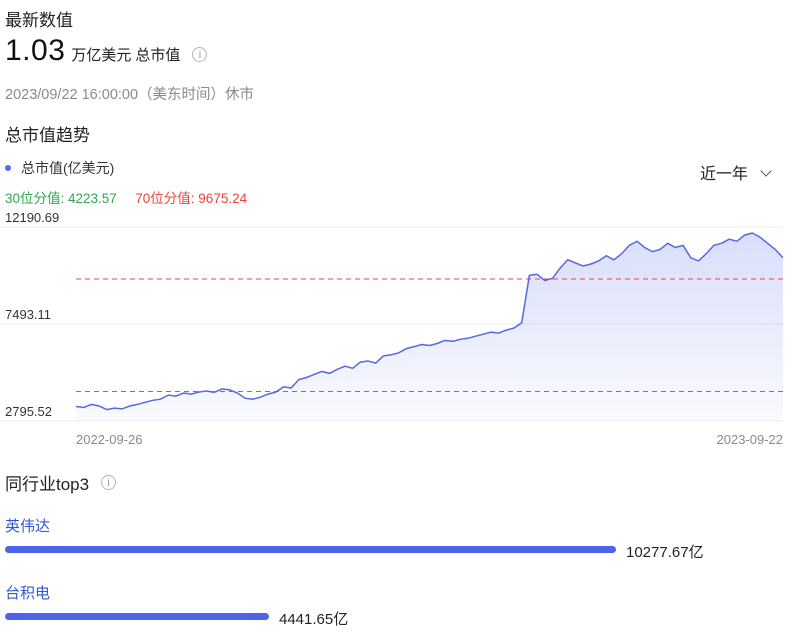  What do you see at coordinates (28, 411) in the screenshot?
I see `y-tick-label: 2795.52` at bounding box center [28, 411].